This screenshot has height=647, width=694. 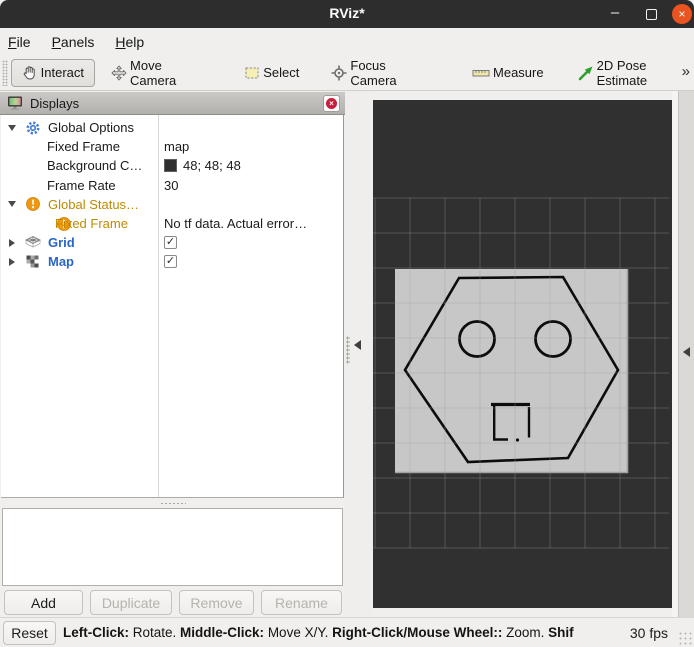 I want to click on panel-close-icon: ×, so click(x=331, y=103).